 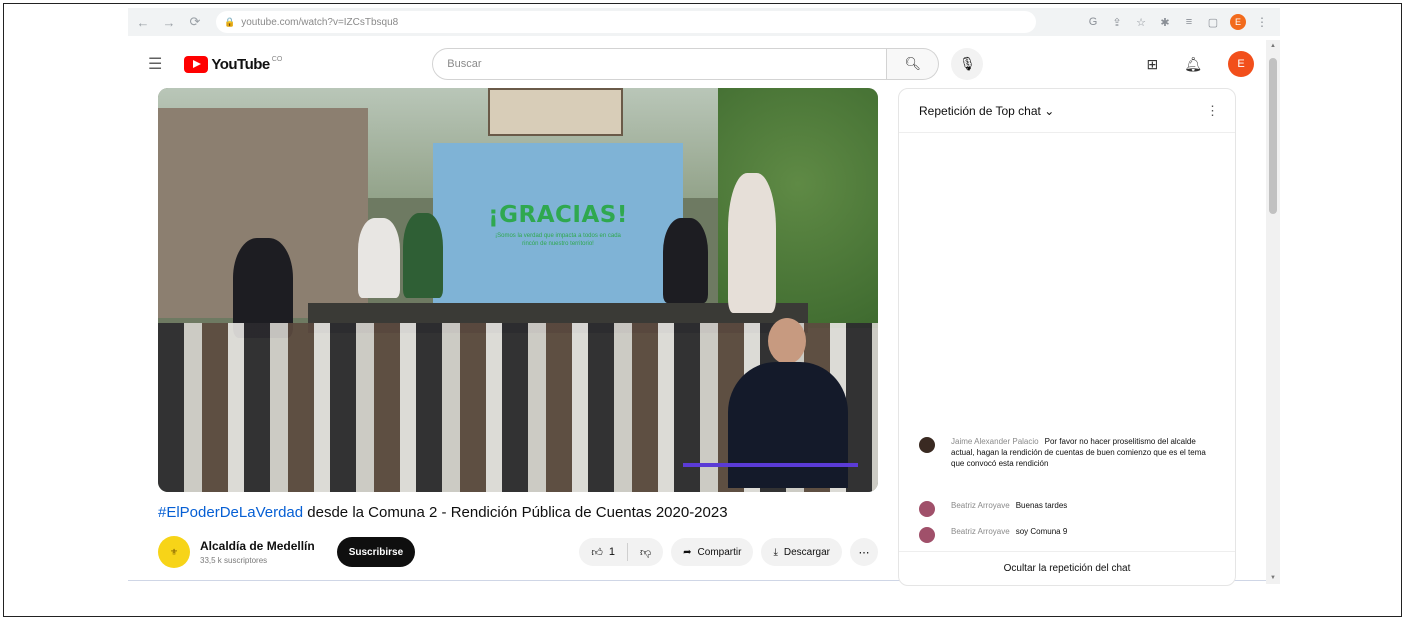 I want to click on page-scrollbar: ▲ ▼, so click(x=1273, y=312).